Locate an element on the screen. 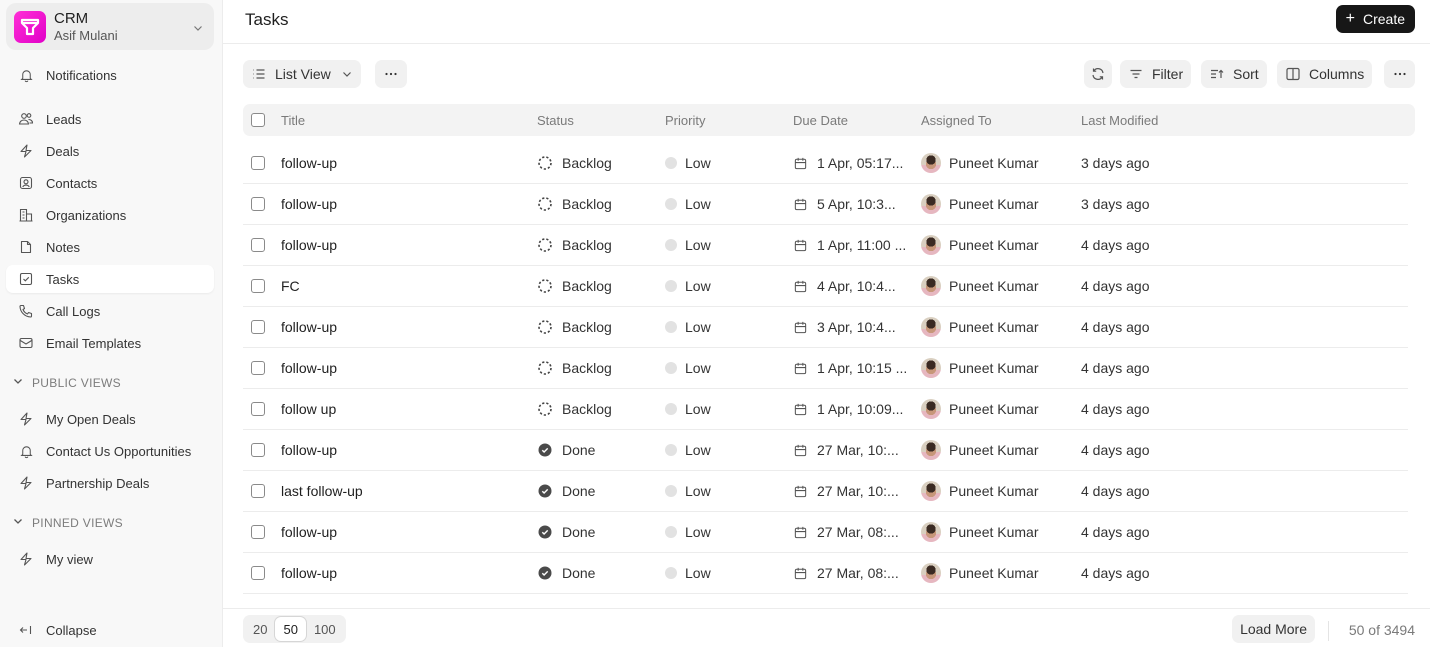  sidebar-item-organizations: Organizations is located at coordinates (110, 215).